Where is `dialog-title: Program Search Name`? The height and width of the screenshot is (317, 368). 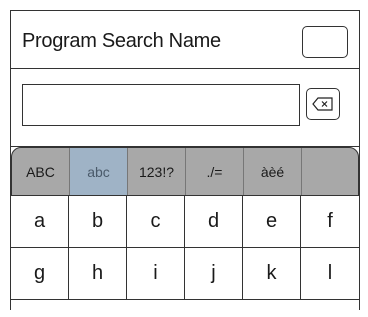 dialog-title: Program Search Name is located at coordinates (121, 41).